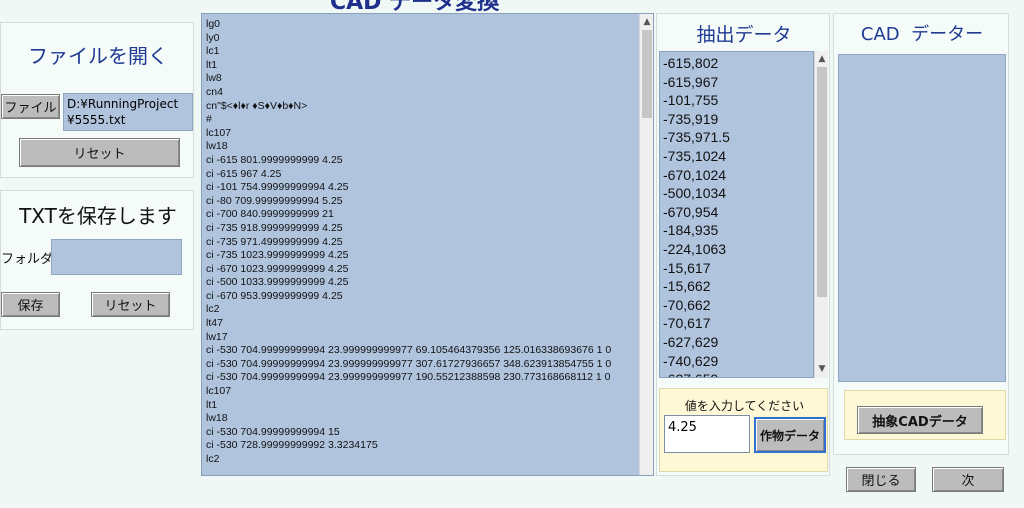 The width and height of the screenshot is (1024, 508). Describe the element at coordinates (738, 373) in the screenshot. I see `list-item: -627,659` at that location.